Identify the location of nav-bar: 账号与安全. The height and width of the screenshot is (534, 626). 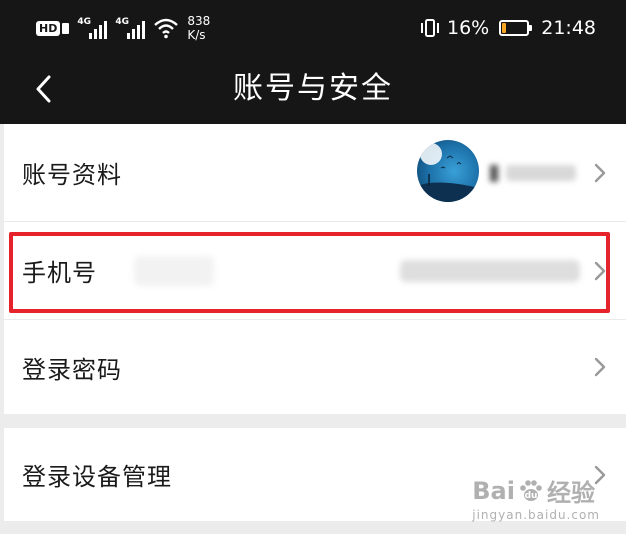
(313, 89).